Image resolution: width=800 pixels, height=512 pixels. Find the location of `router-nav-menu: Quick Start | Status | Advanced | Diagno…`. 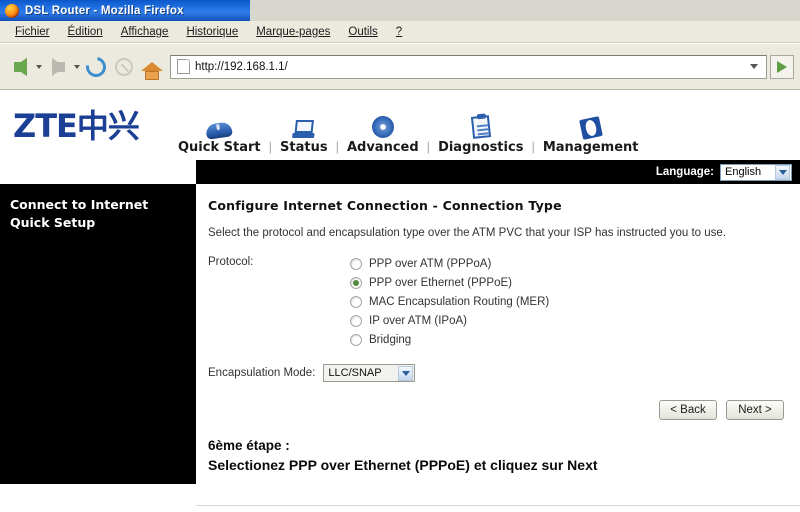

router-nav-menu: Quick Start | Status | Advanced | Diagno… is located at coordinates (408, 127).